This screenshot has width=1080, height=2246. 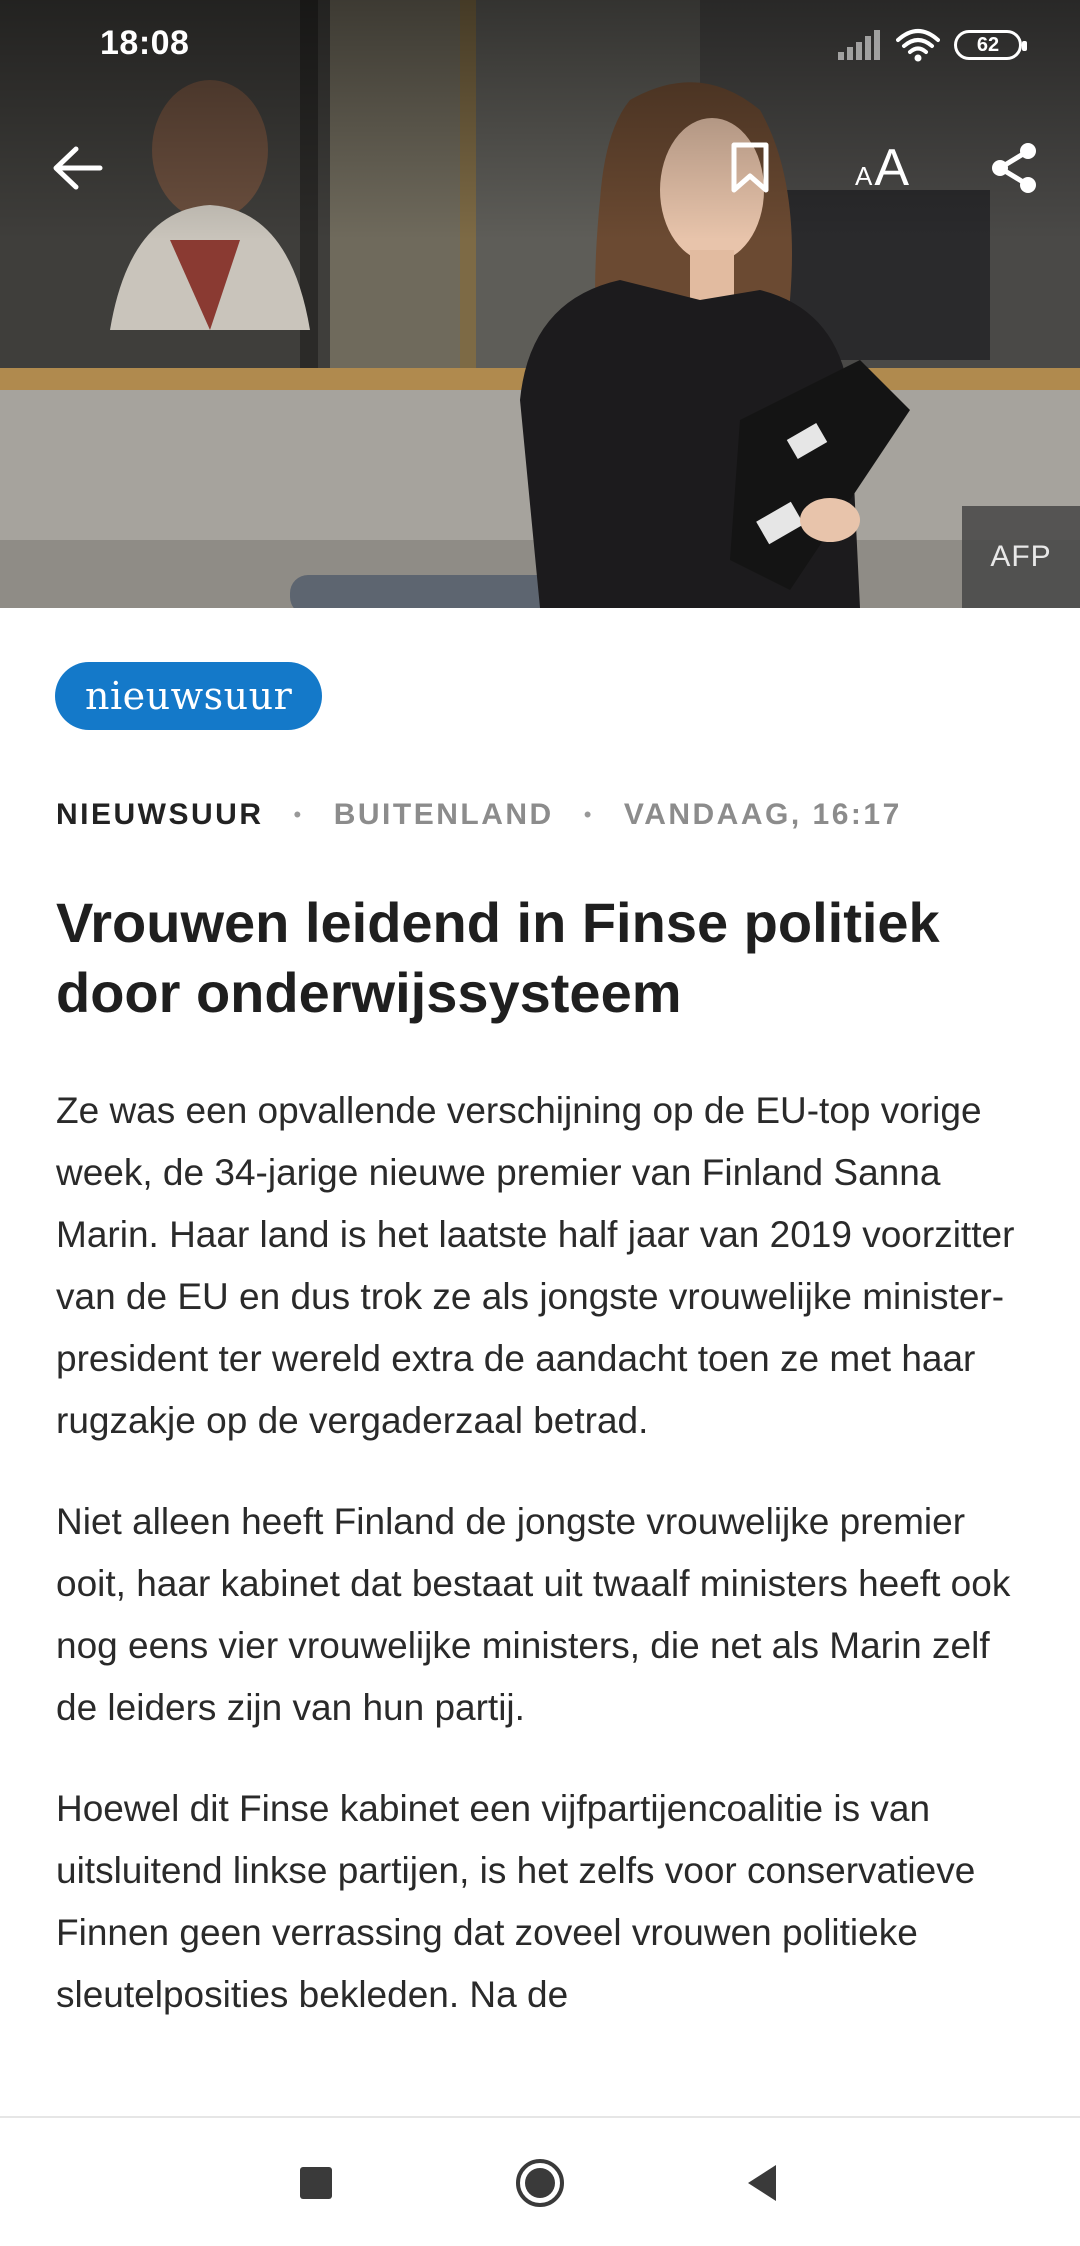 I want to click on home-button, so click(x=540, y=2183).